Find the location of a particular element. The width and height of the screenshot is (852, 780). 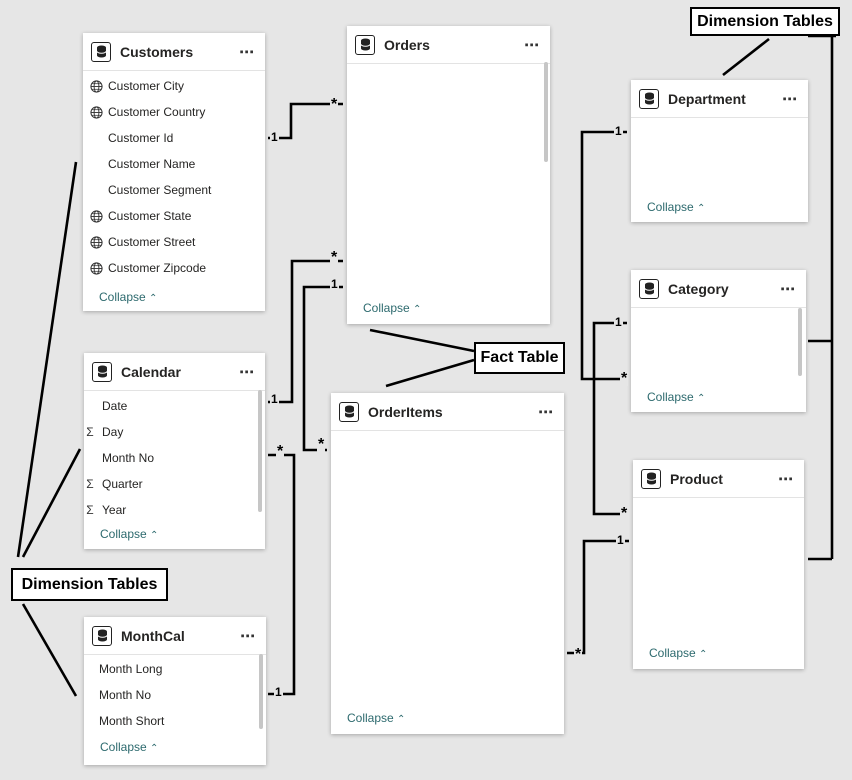

table-header: Category ⋯ is located at coordinates (718, 289).